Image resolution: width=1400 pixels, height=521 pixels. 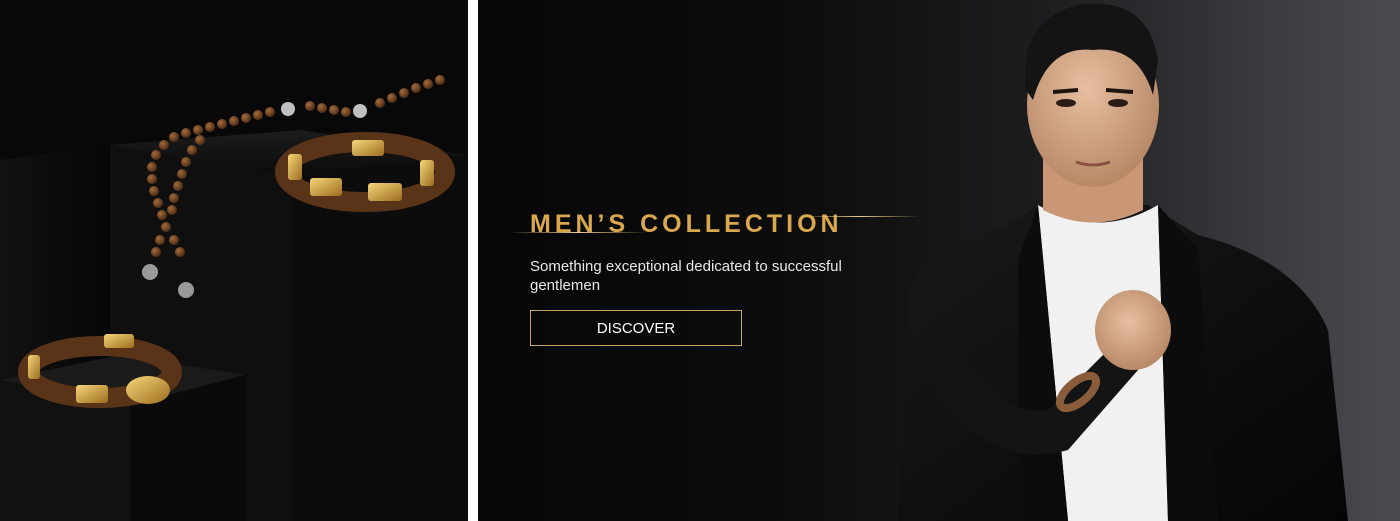 I want to click on collection-title: MEN’S COLLECTION, so click(x=686, y=224).